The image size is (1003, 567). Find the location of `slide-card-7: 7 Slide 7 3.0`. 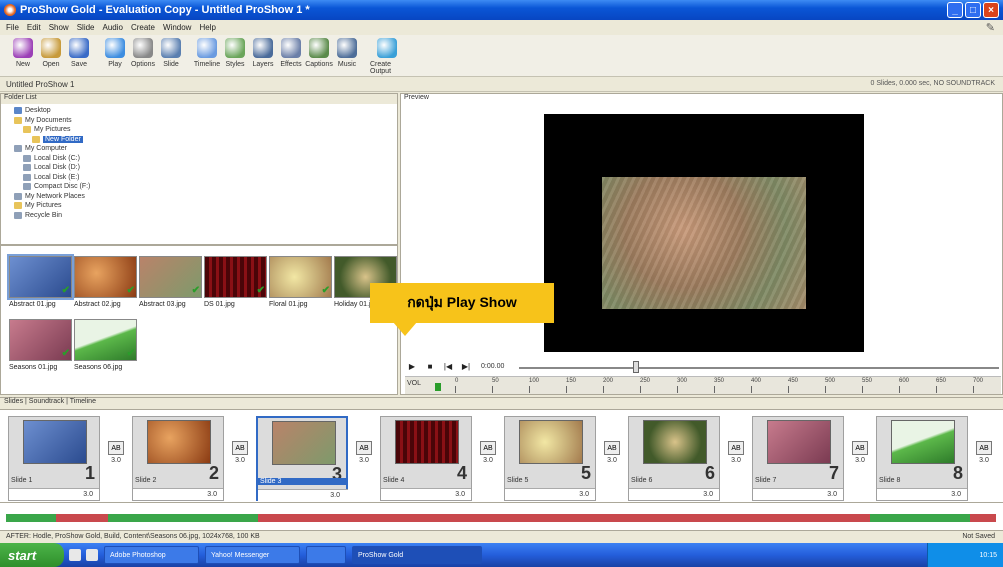

slide-card-7: 7 Slide 7 3.0 is located at coordinates (798, 458).